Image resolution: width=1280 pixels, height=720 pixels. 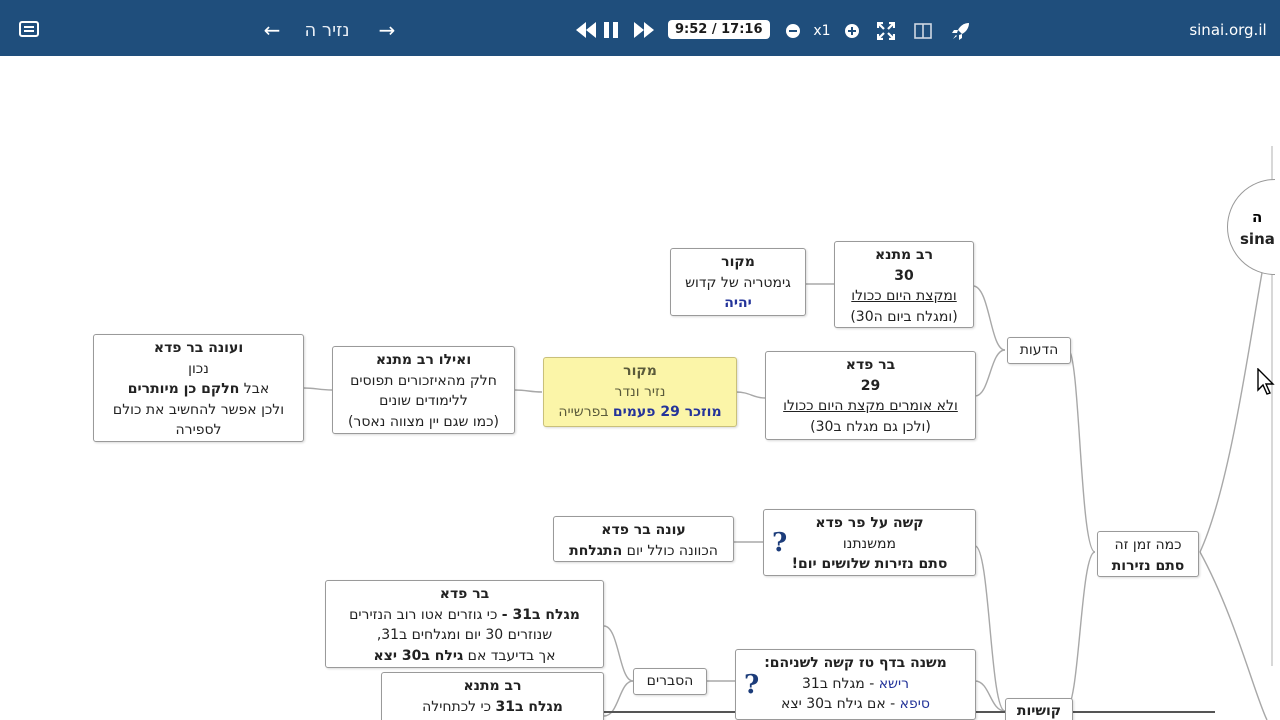 I want to click on lesson-title: נזיר ה, so click(x=327, y=30).